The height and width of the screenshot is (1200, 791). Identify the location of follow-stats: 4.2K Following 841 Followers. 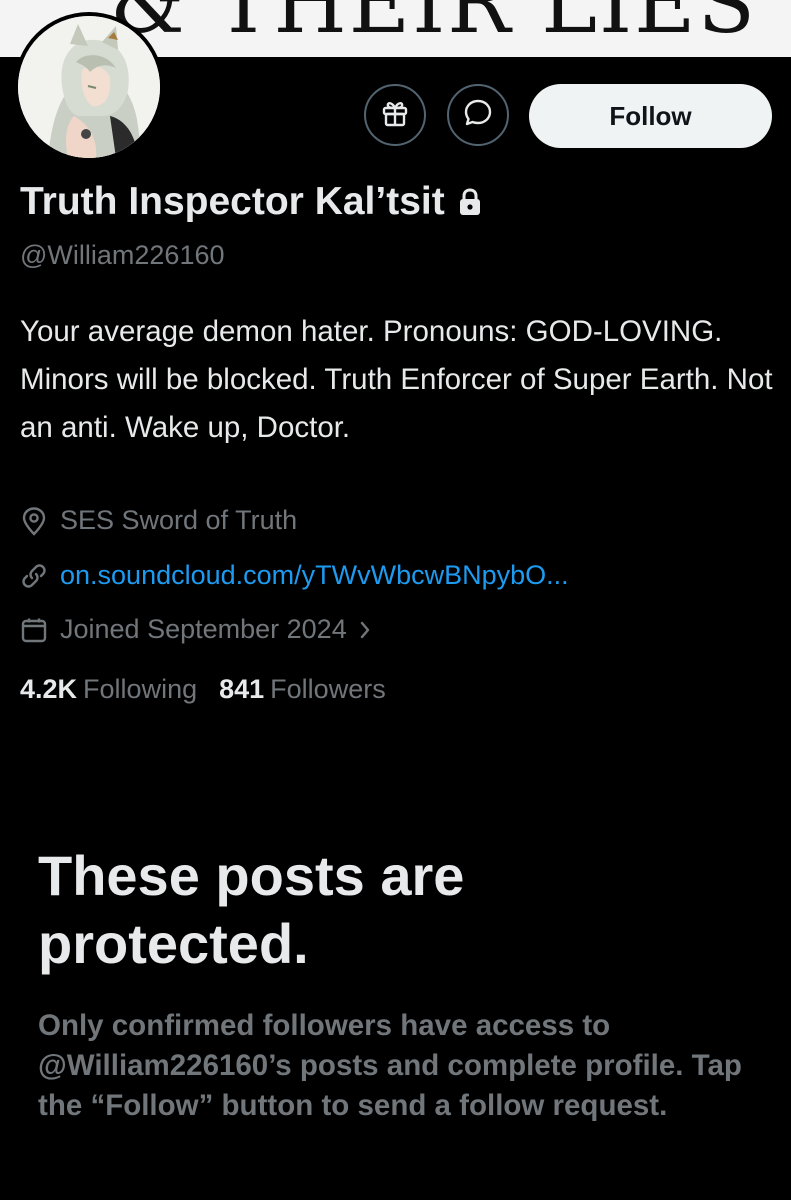
(203, 689).